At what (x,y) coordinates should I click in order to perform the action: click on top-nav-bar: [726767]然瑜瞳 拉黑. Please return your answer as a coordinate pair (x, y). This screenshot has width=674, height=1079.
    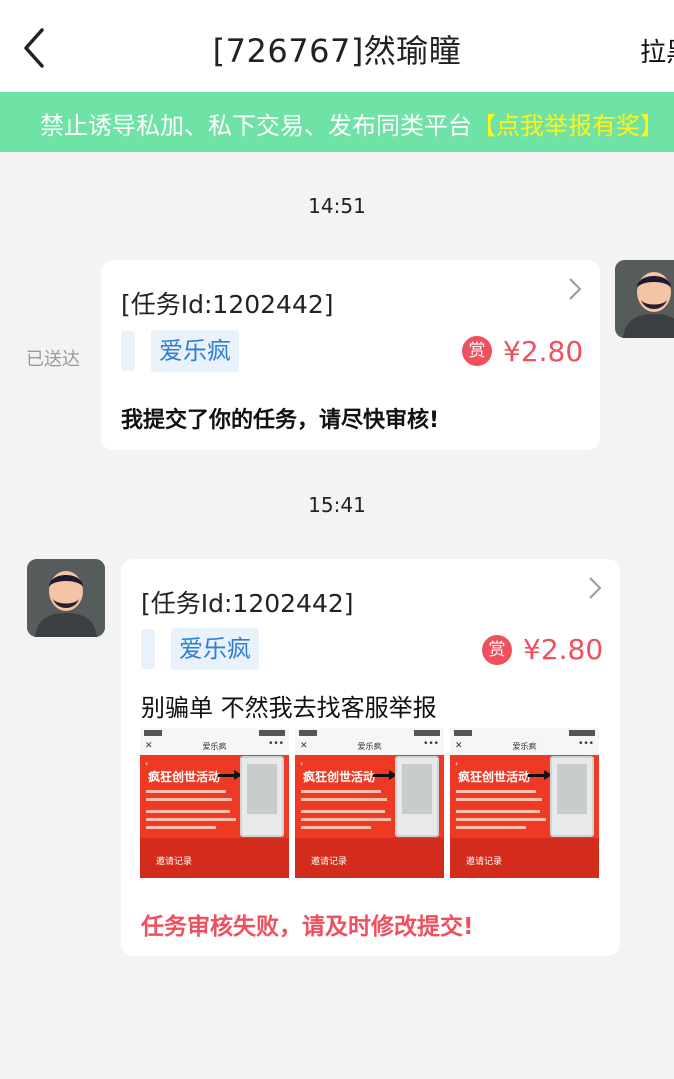
    Looking at the image, I should click on (337, 46).